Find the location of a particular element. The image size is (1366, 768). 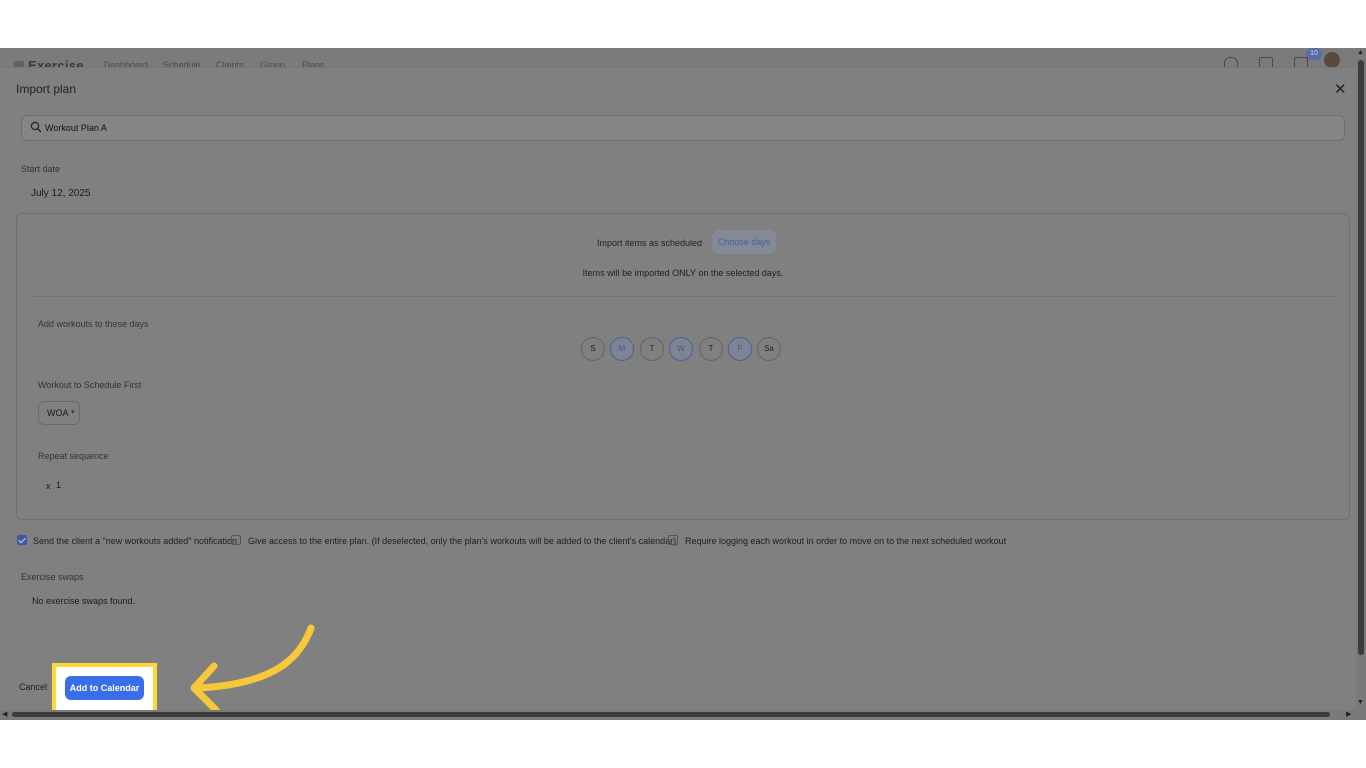

repeat-sequence-label: Repeat sequence is located at coordinates (73, 456).